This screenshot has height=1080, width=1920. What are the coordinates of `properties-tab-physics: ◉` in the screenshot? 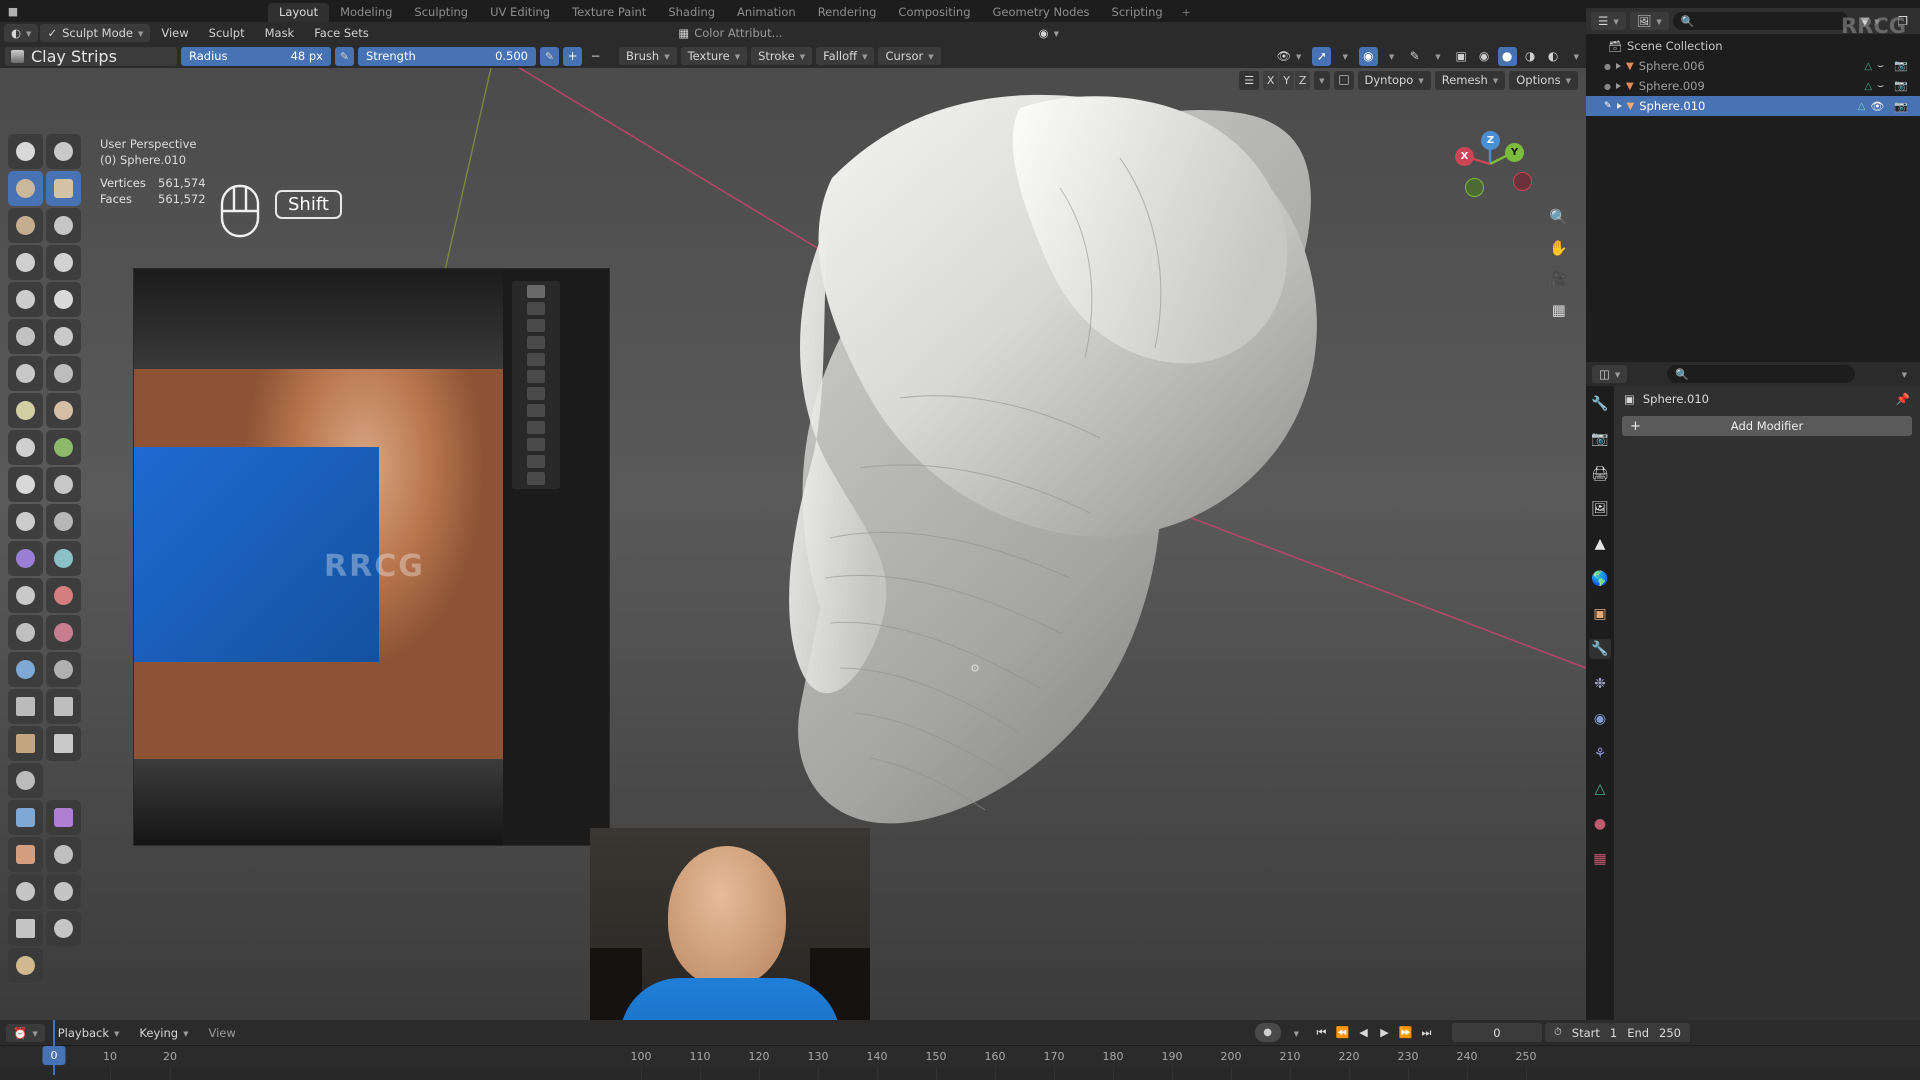 It's located at (1600, 719).